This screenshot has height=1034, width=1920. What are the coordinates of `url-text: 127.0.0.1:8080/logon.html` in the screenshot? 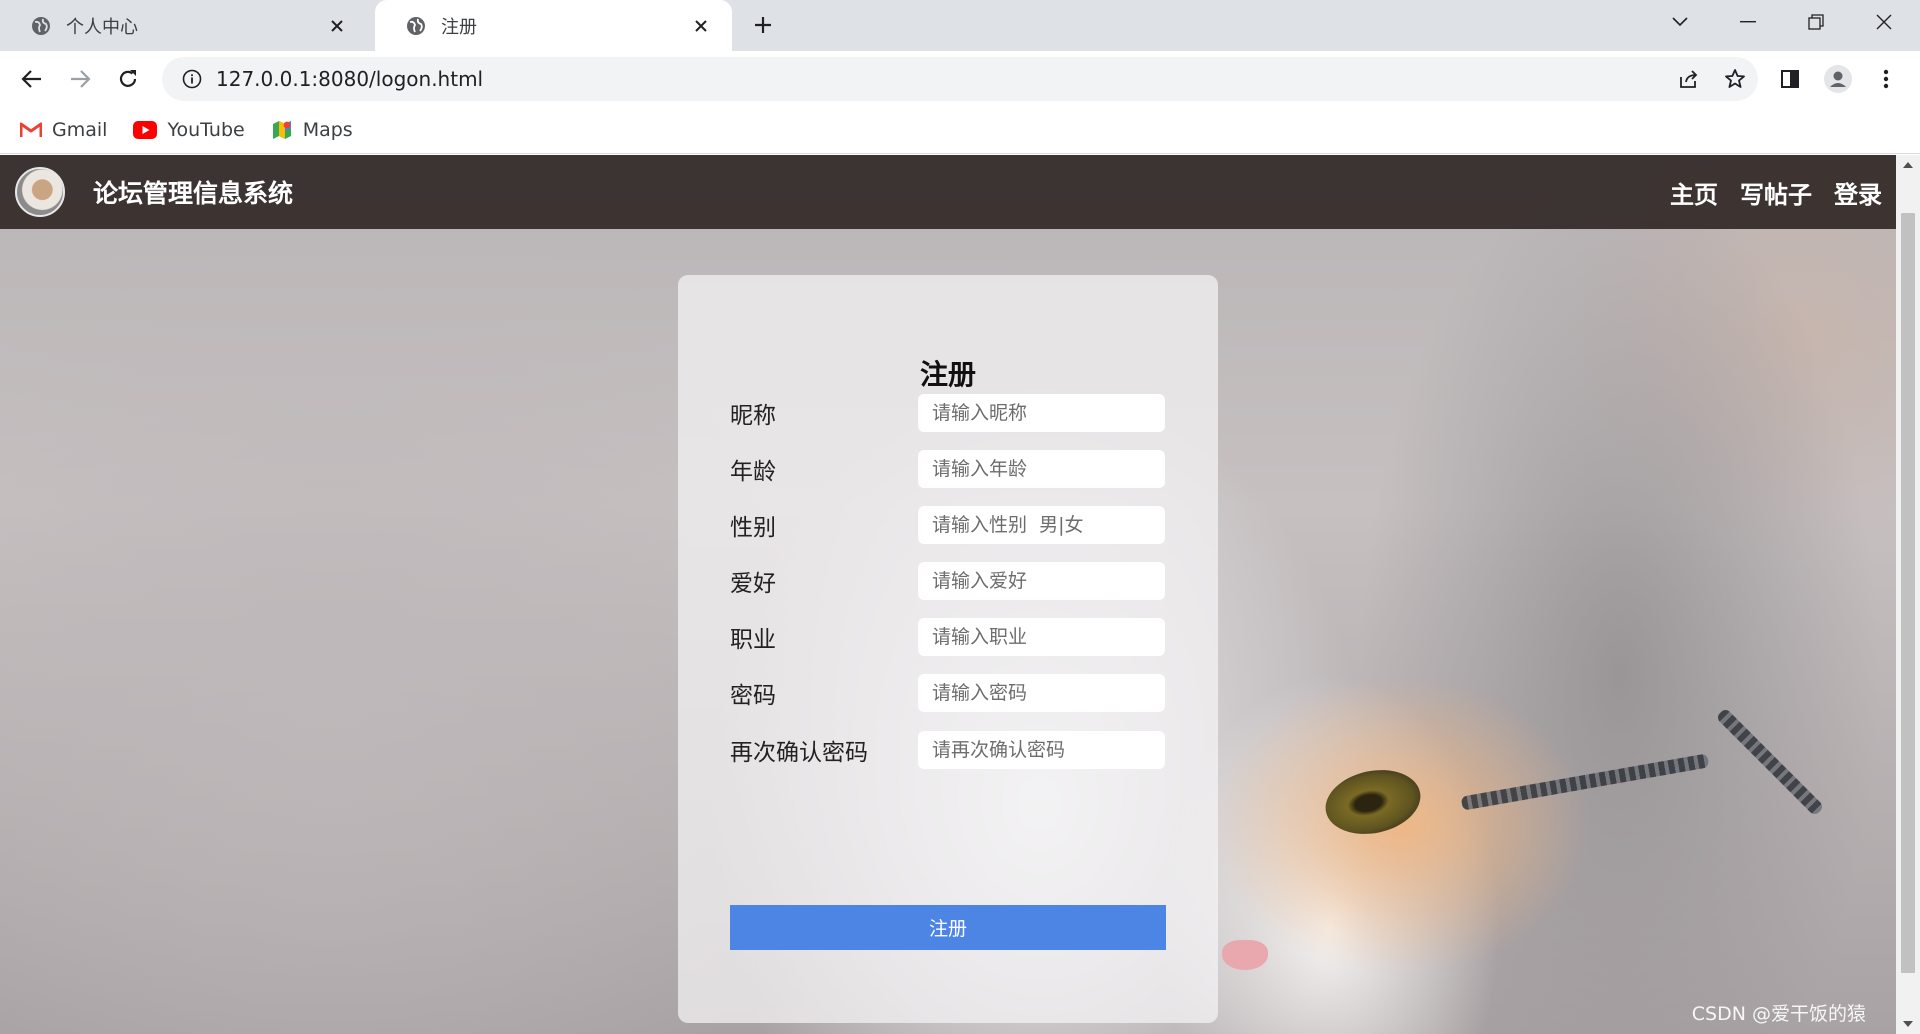 It's located at (941, 79).